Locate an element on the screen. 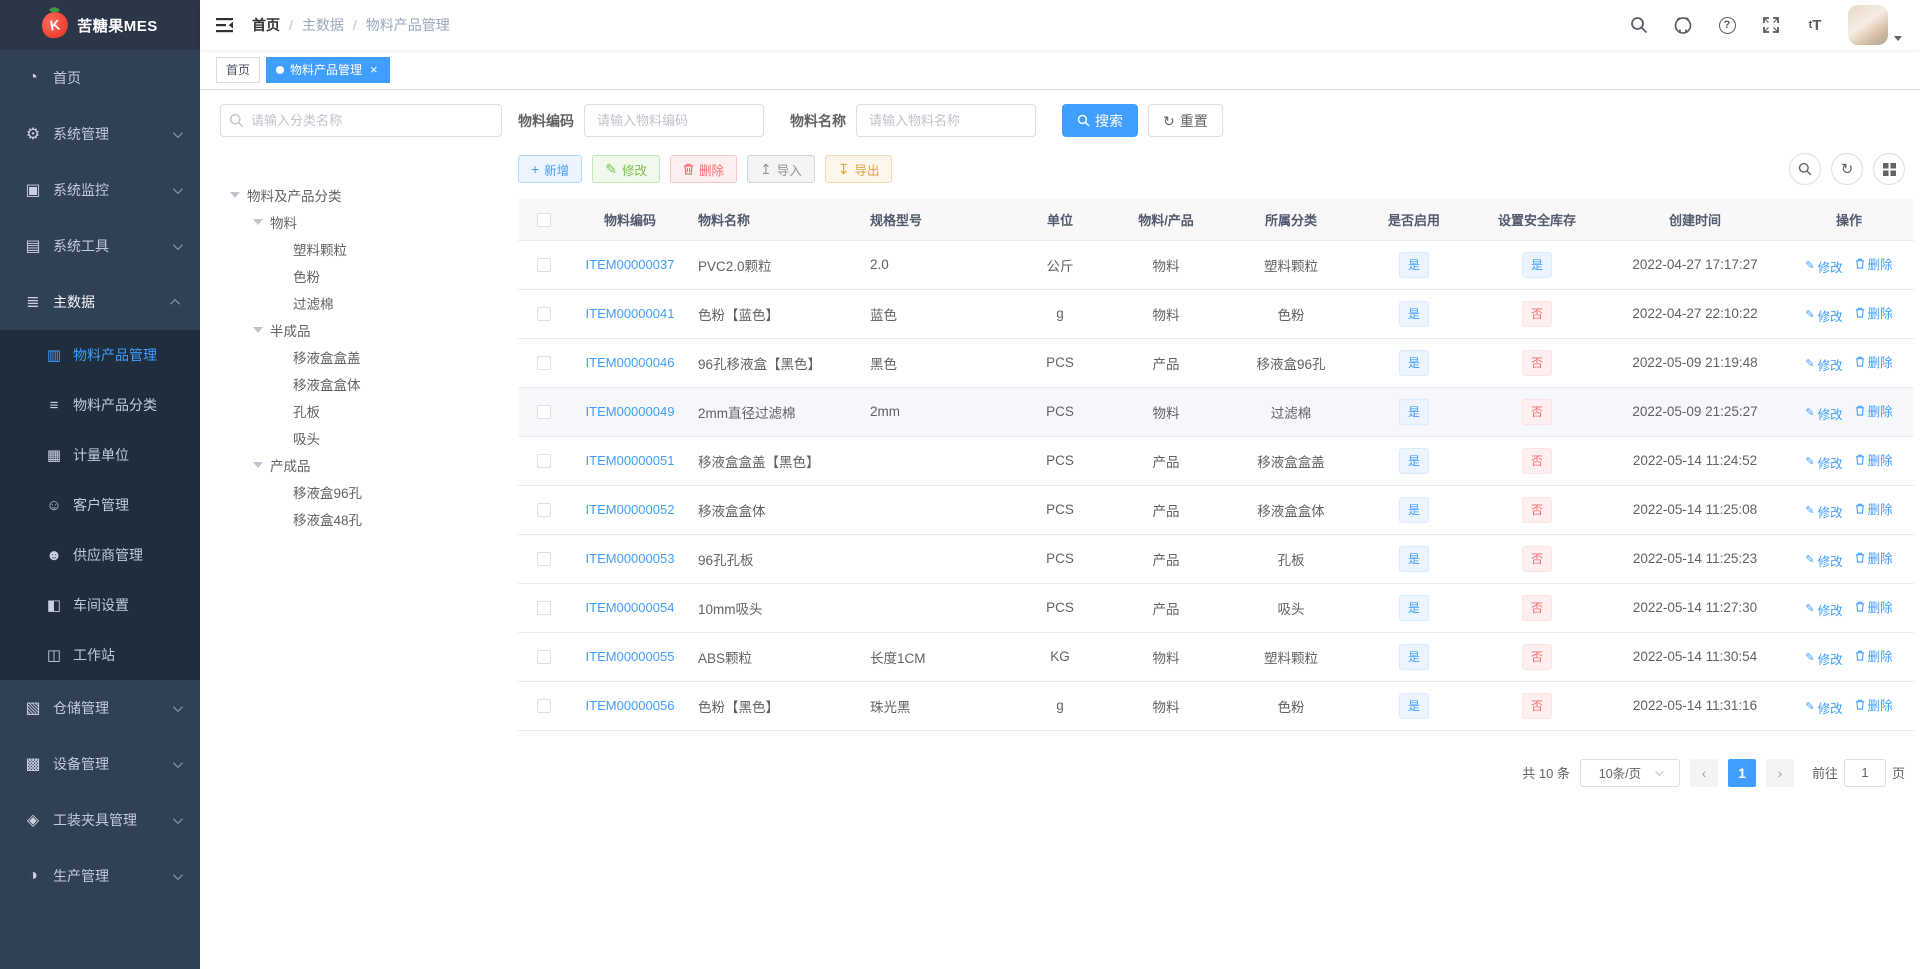 Image resolution: width=1920 pixels, height=969 pixels. item-code-link: ITEM00000056 is located at coordinates (630, 705).